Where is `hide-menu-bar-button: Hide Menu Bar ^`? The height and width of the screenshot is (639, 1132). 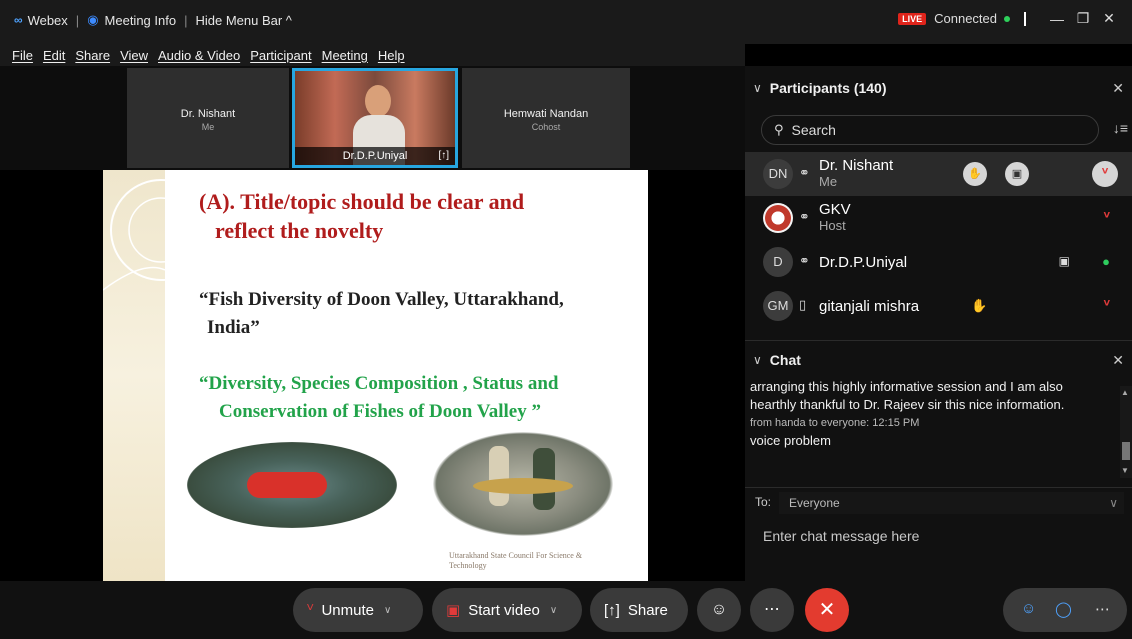 hide-menu-bar-button: Hide Menu Bar ^ is located at coordinates (243, 20).